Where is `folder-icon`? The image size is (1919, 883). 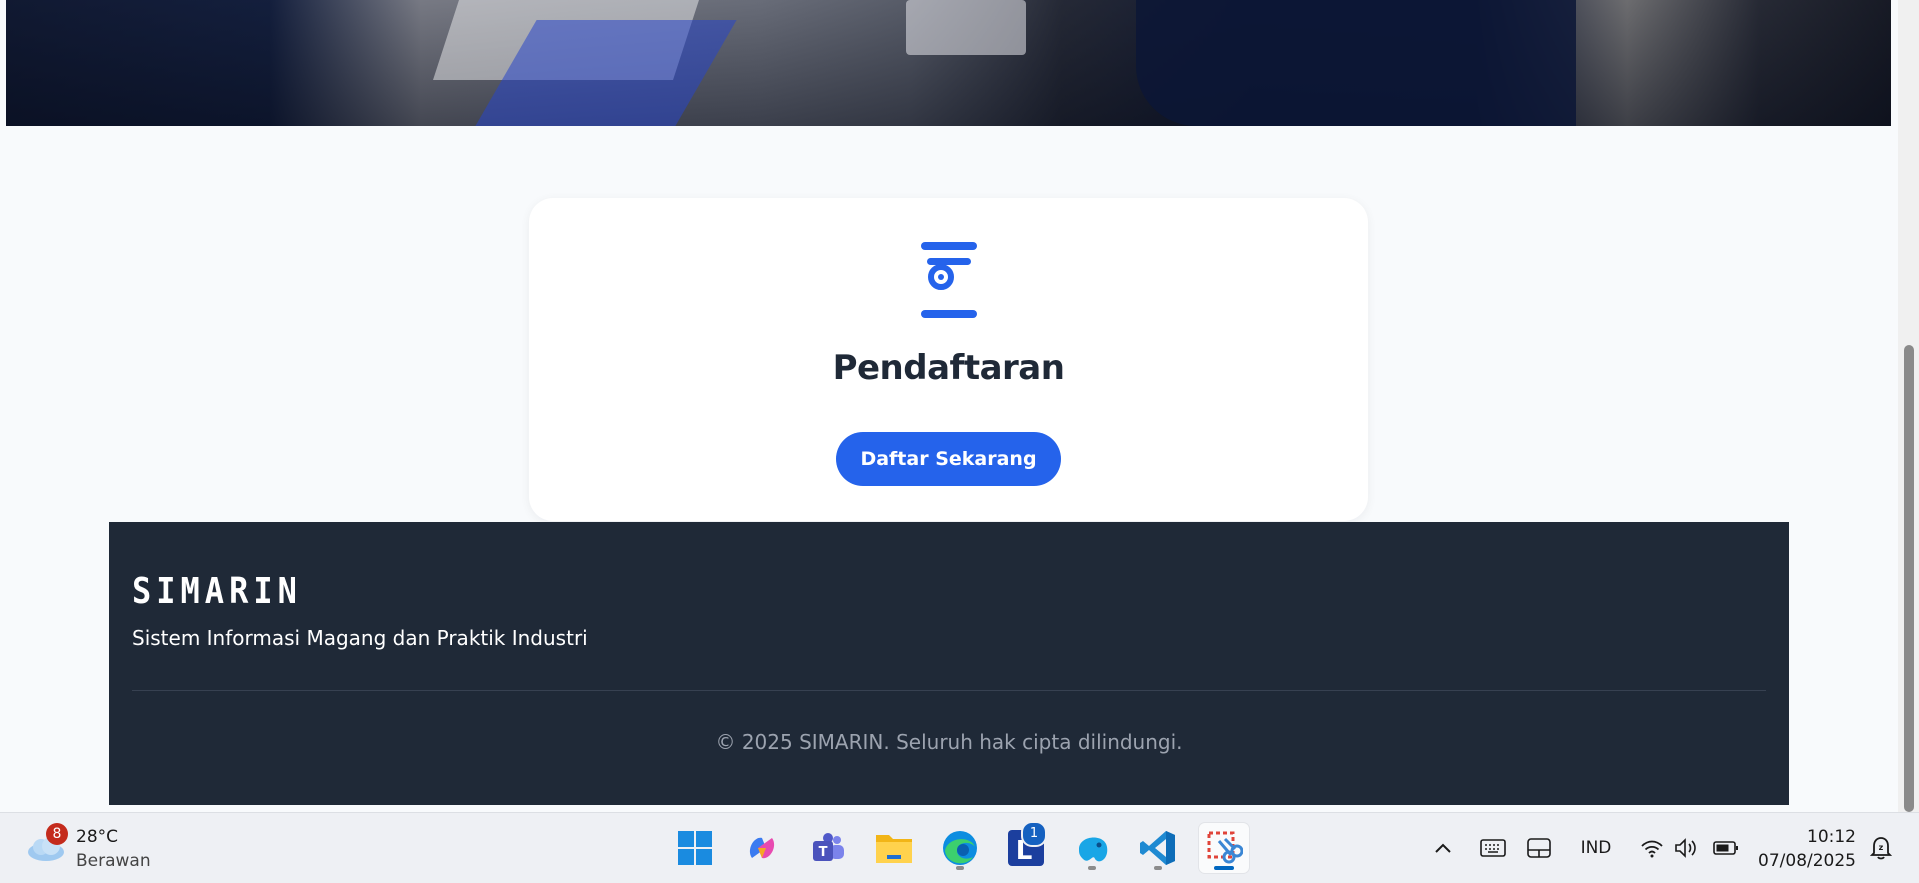 folder-icon is located at coordinates (894, 849).